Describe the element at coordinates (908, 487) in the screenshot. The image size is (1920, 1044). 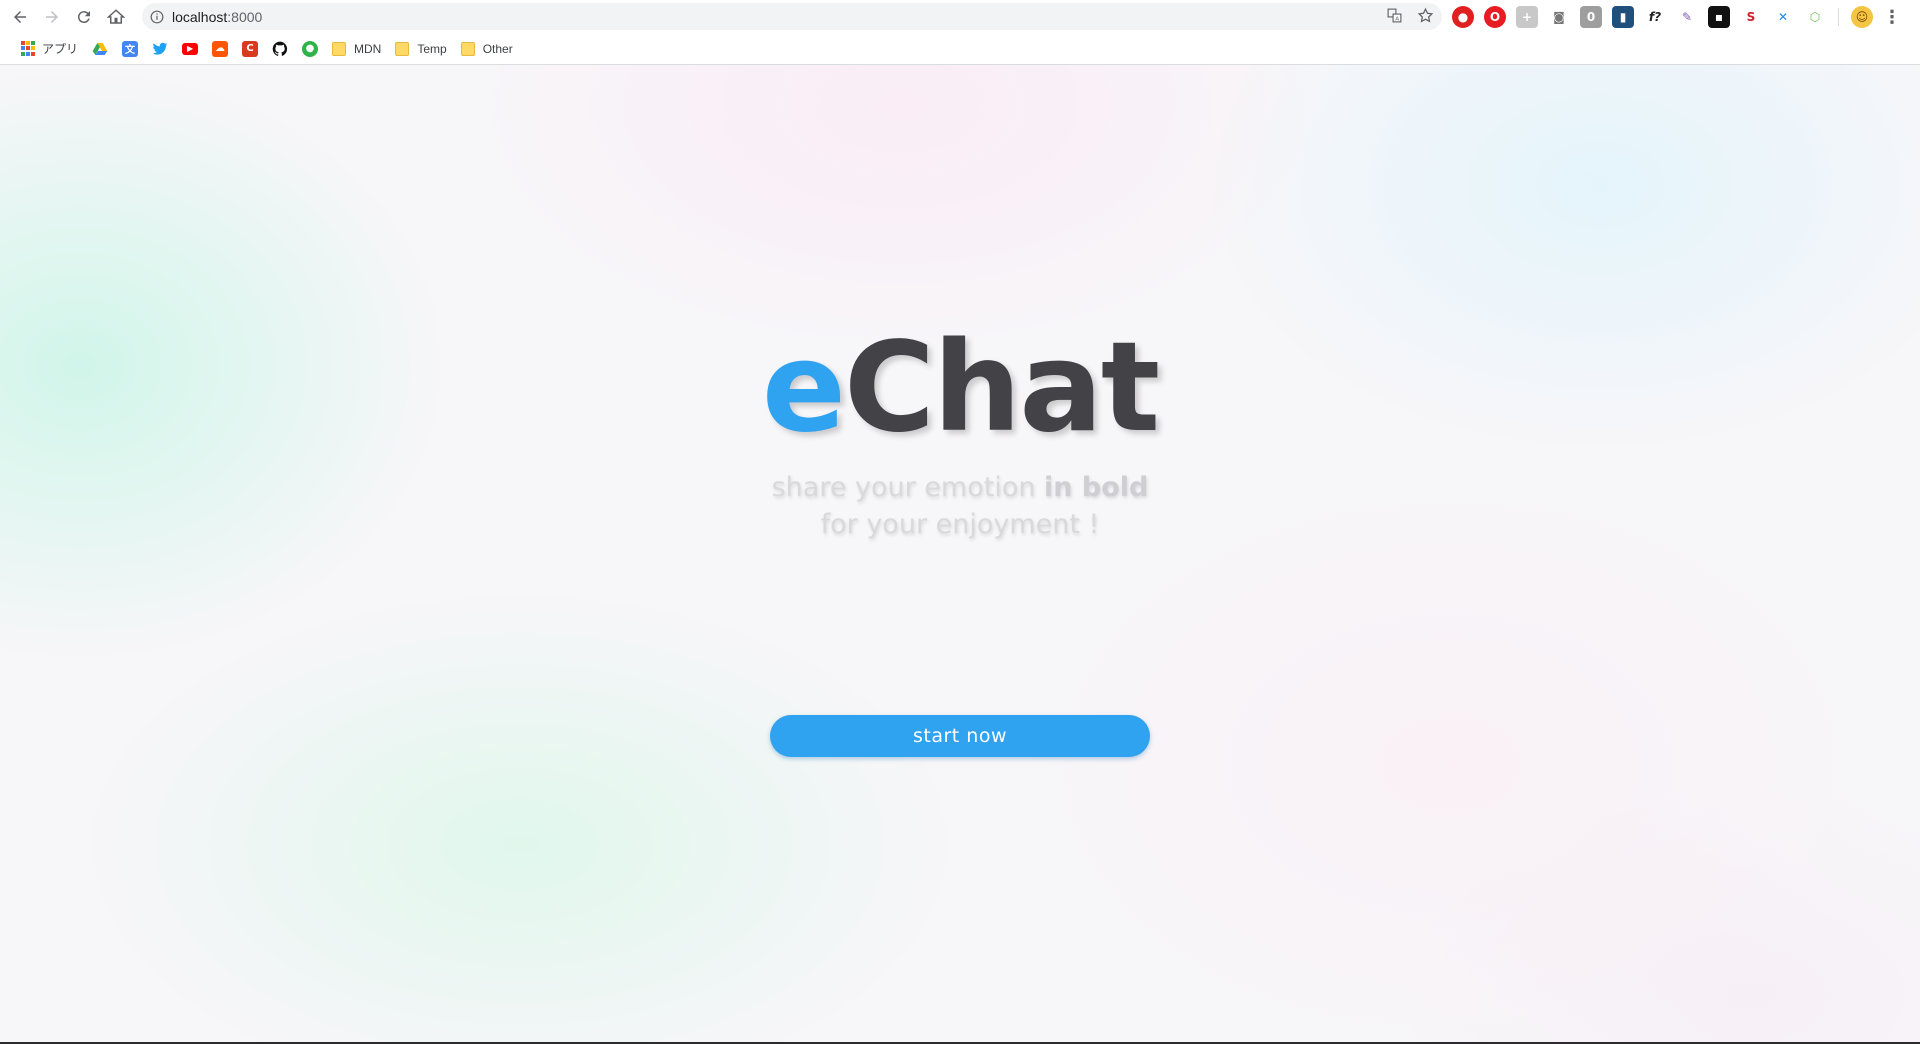
I see `tagline-text: share your emotion` at that location.